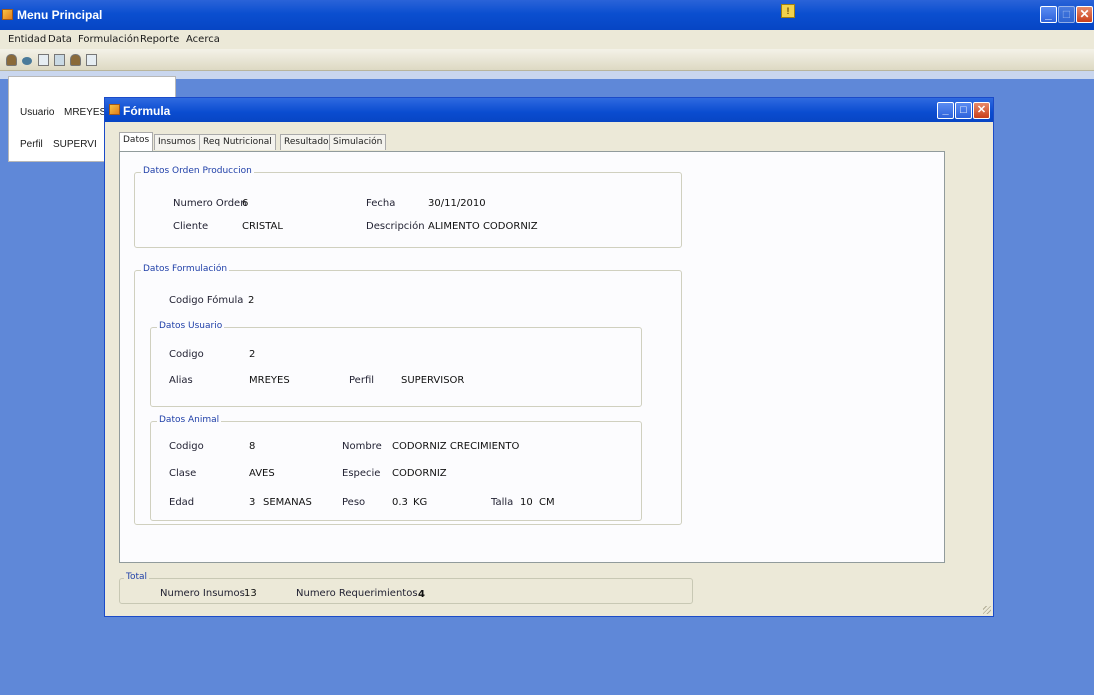 Image resolution: width=1094 pixels, height=695 pixels. I want to click on formula-minimize-button: _, so click(945, 110).